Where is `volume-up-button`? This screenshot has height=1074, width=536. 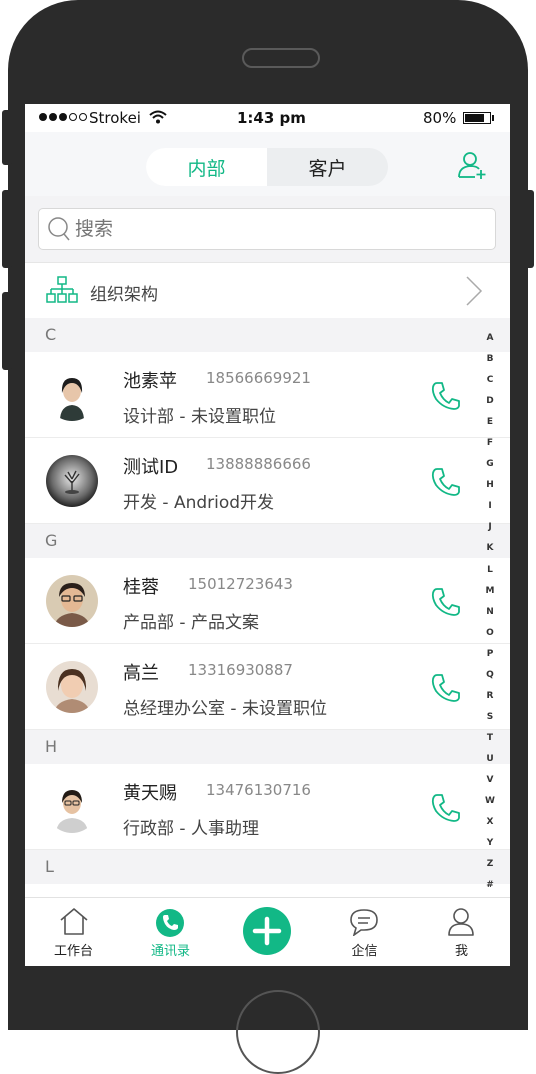 volume-up-button is located at coordinates (7, 229).